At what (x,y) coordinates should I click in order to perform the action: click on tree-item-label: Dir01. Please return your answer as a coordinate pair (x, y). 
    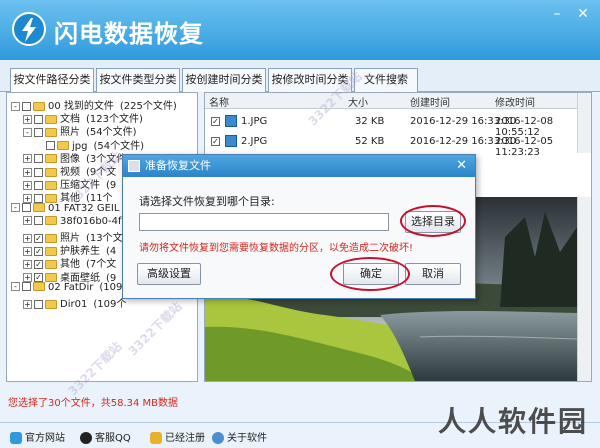
    Looking at the image, I should click on (74, 304).